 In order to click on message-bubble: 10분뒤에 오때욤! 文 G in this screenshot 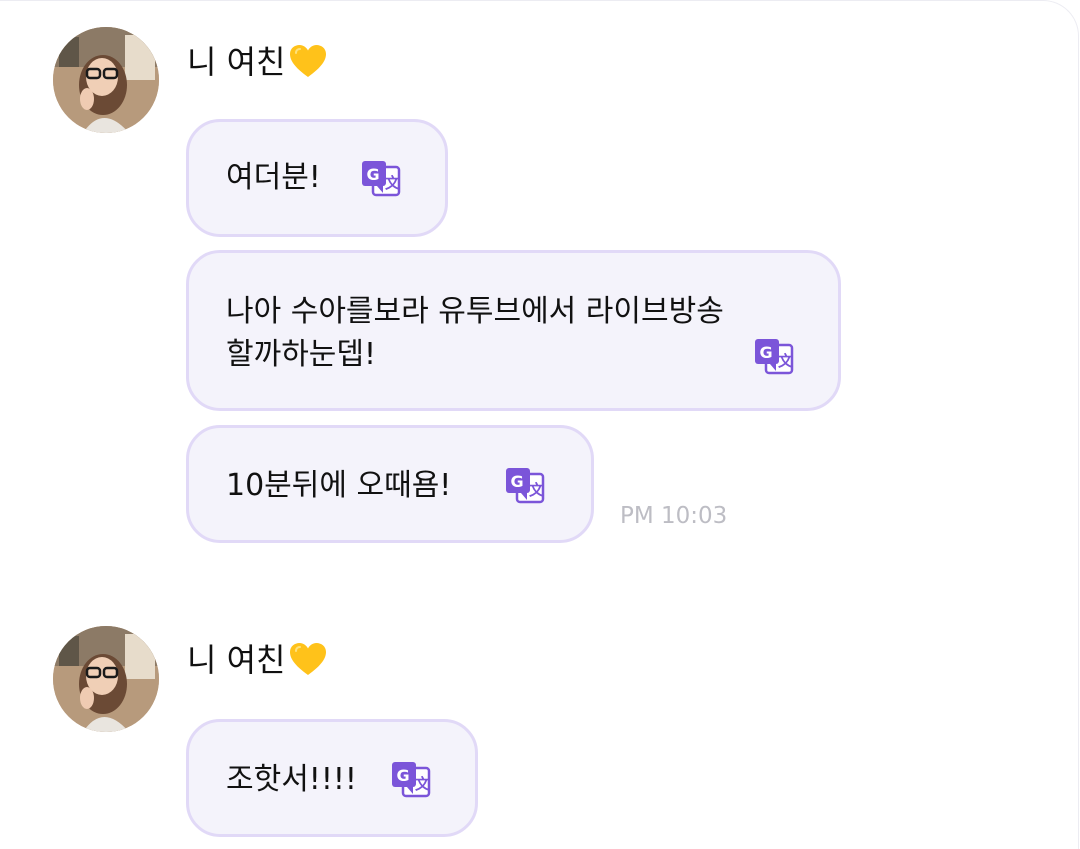, I will do `click(390, 484)`.